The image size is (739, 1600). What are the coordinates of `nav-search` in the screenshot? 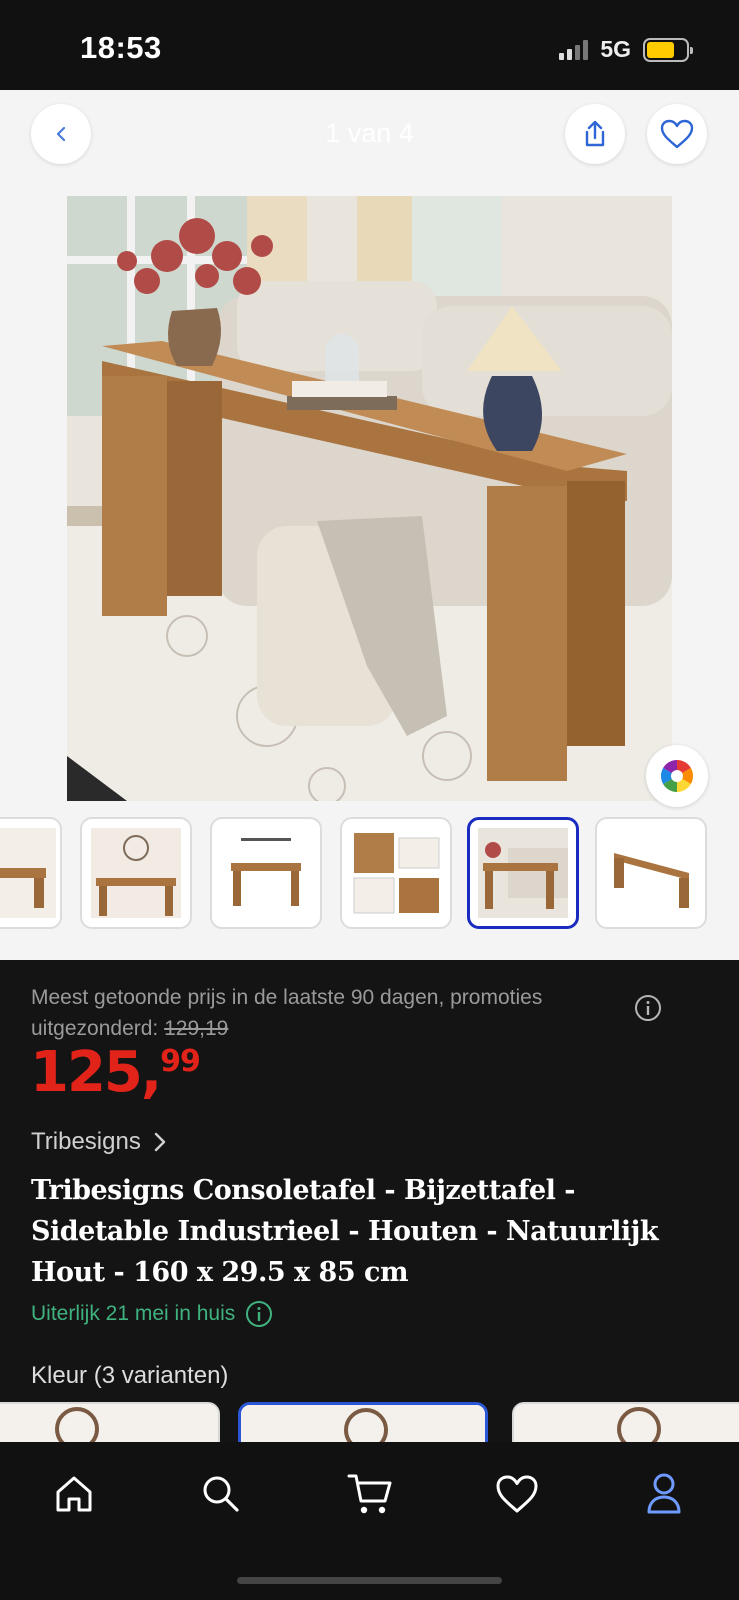 It's located at (221, 1494).